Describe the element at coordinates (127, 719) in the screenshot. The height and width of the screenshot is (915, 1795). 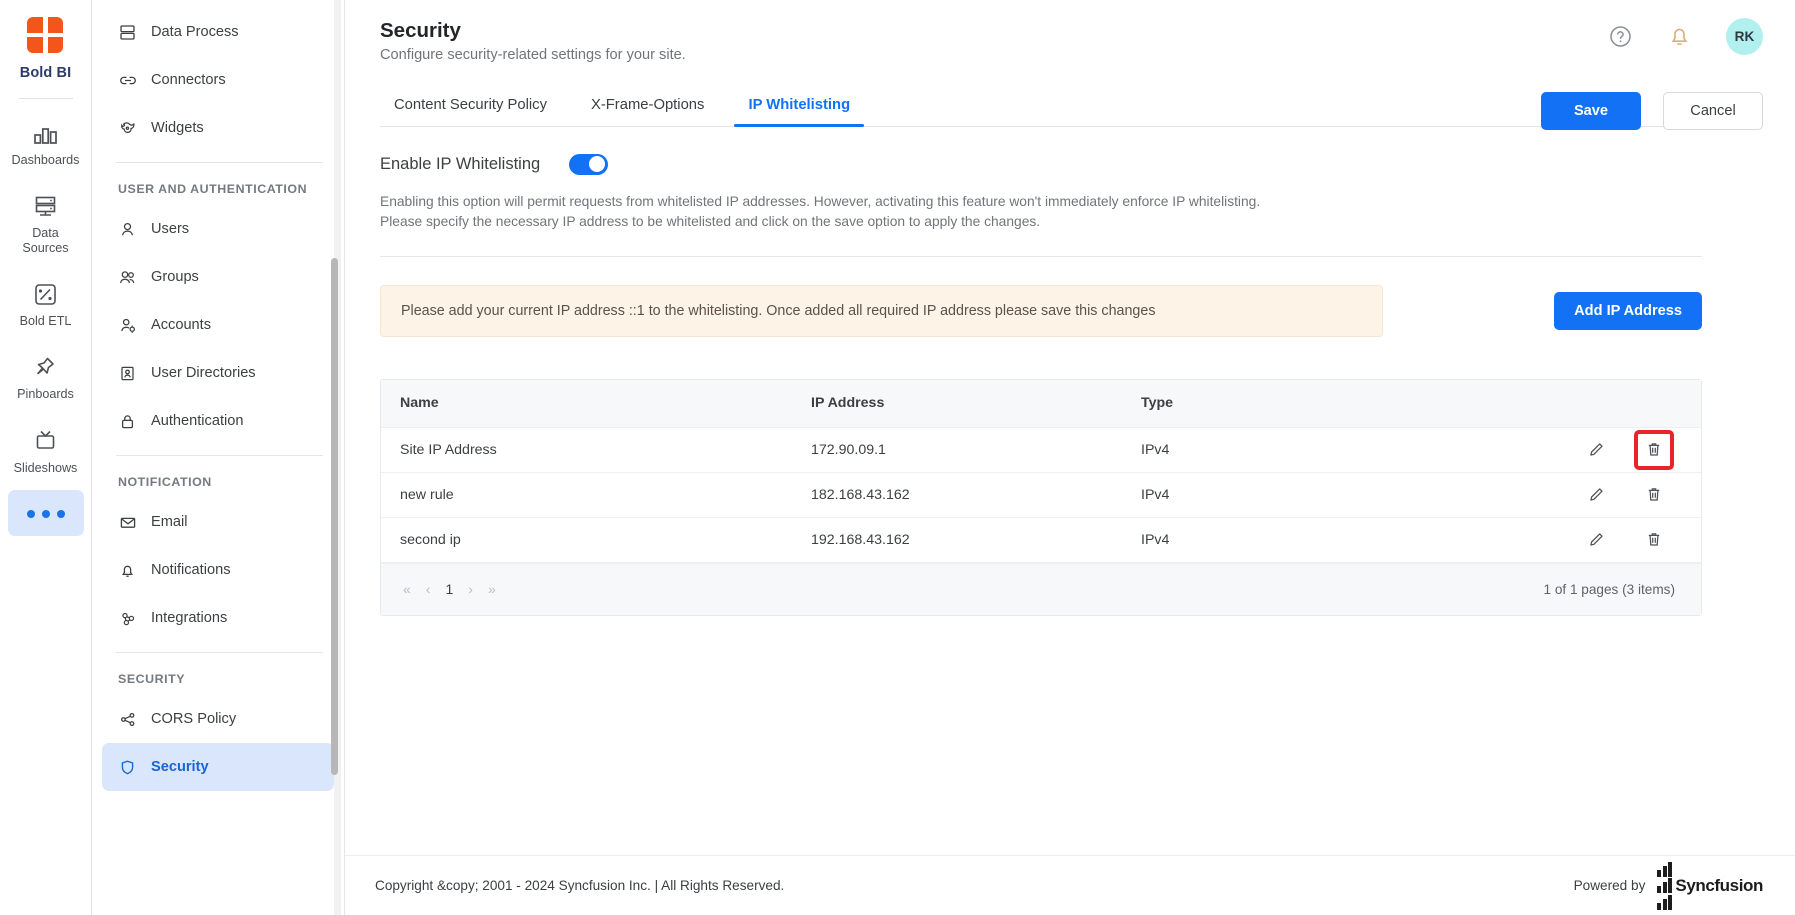
I see `share-nodes-icon` at that location.